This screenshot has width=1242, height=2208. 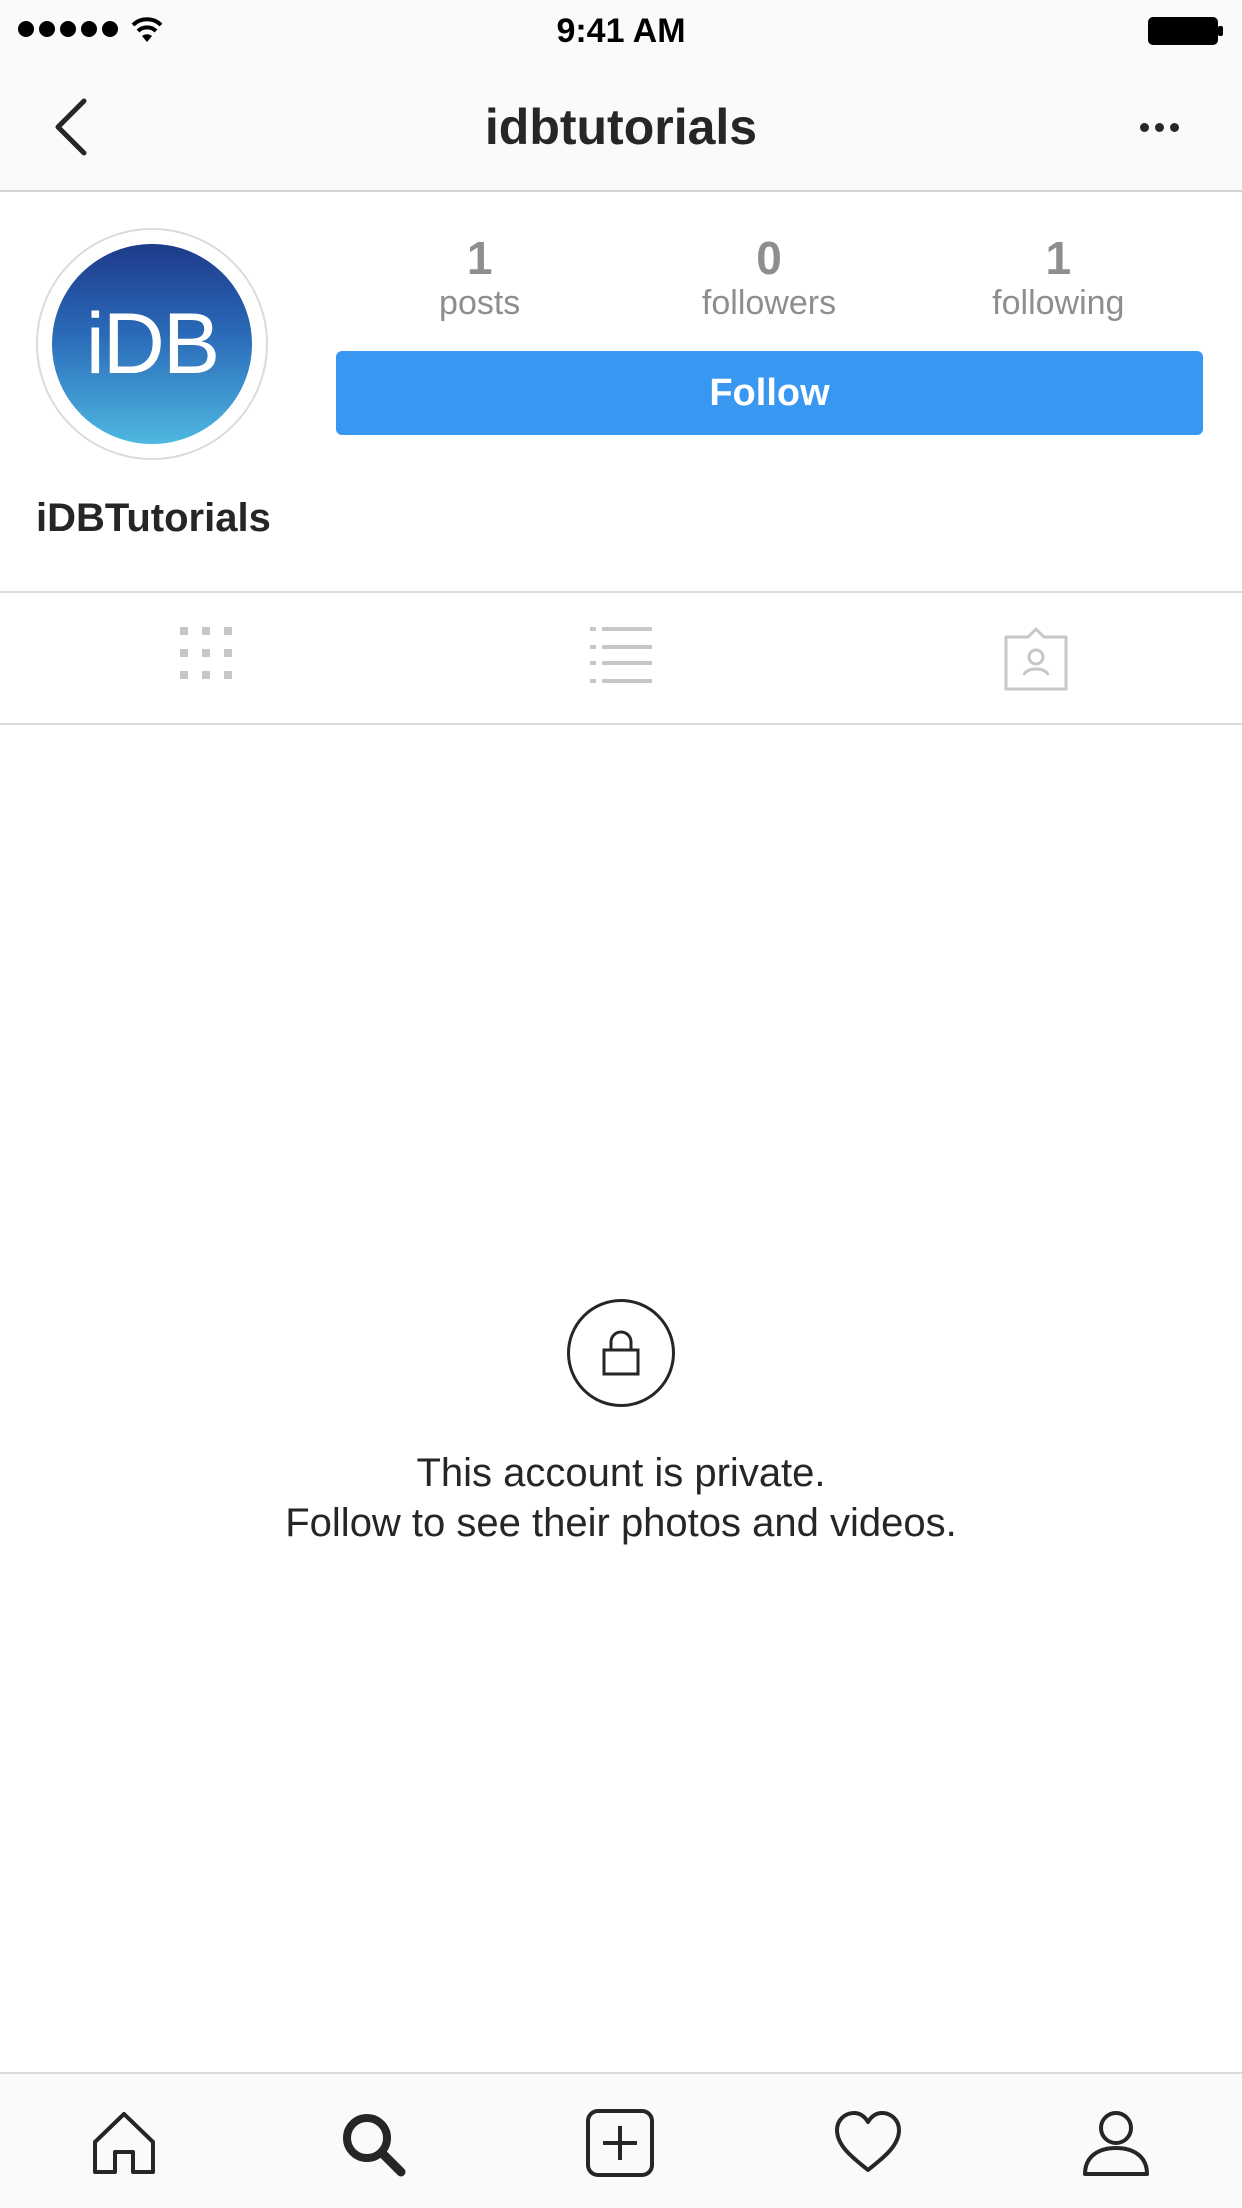 What do you see at coordinates (868, 2143) in the screenshot?
I see `heart-icon` at bounding box center [868, 2143].